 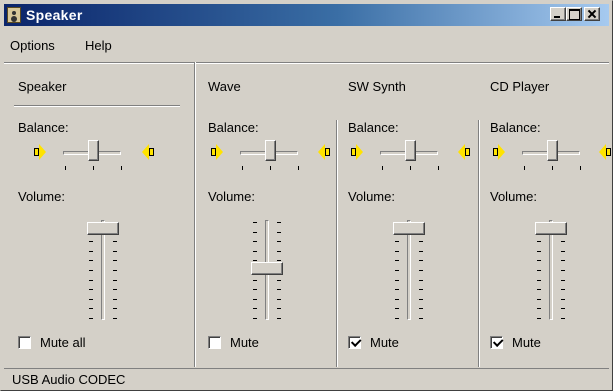 What do you see at coordinates (42, 86) in the screenshot?
I see `channel-name: Speaker` at bounding box center [42, 86].